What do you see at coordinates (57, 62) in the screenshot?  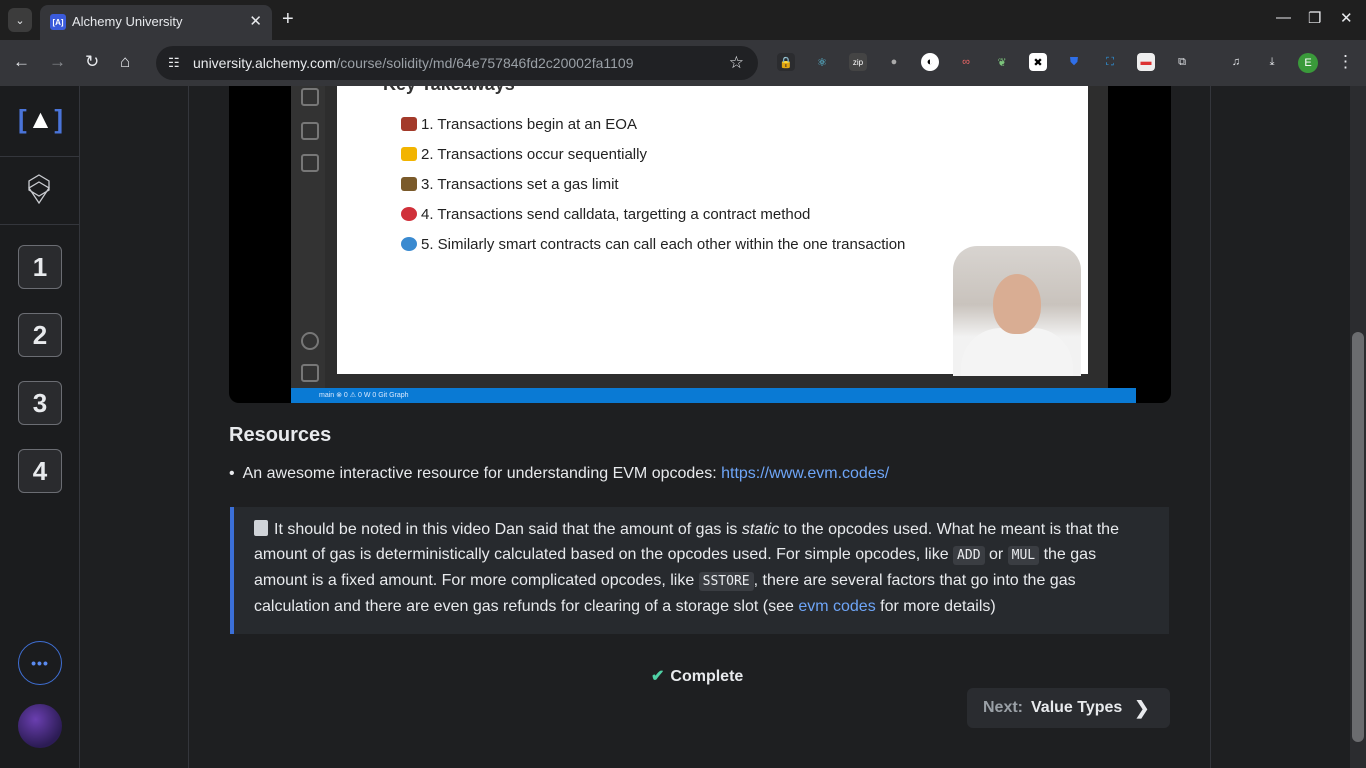 I see `forward-button: →` at bounding box center [57, 62].